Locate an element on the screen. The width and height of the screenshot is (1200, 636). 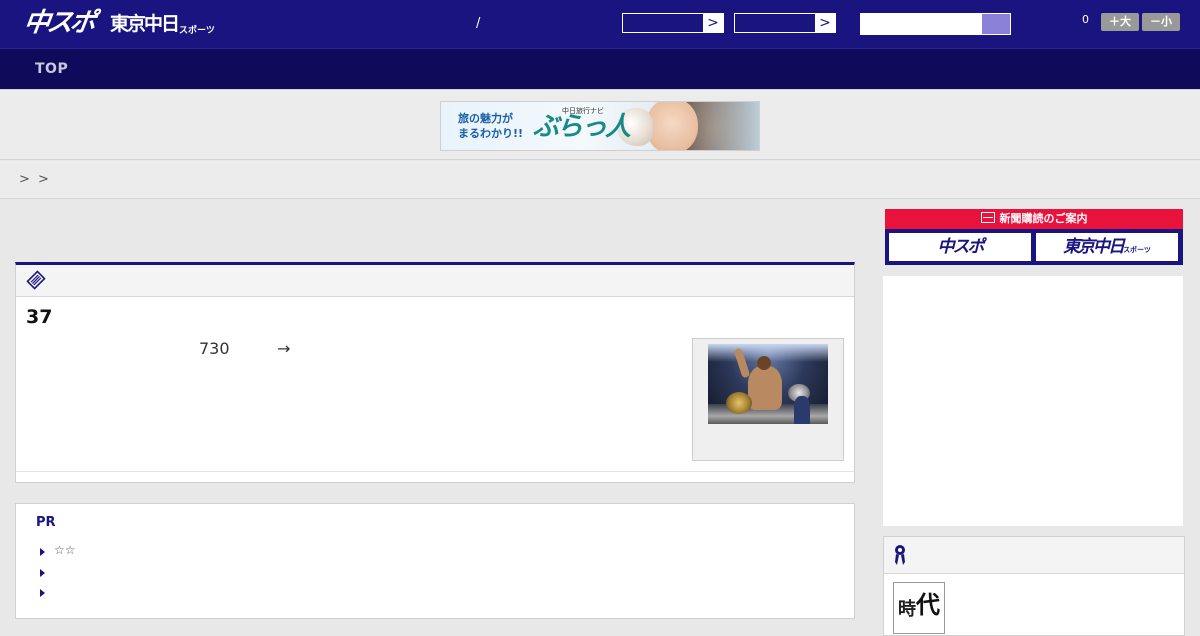
subscribe-chuspo-button: 中スポ is located at coordinates (960, 247).